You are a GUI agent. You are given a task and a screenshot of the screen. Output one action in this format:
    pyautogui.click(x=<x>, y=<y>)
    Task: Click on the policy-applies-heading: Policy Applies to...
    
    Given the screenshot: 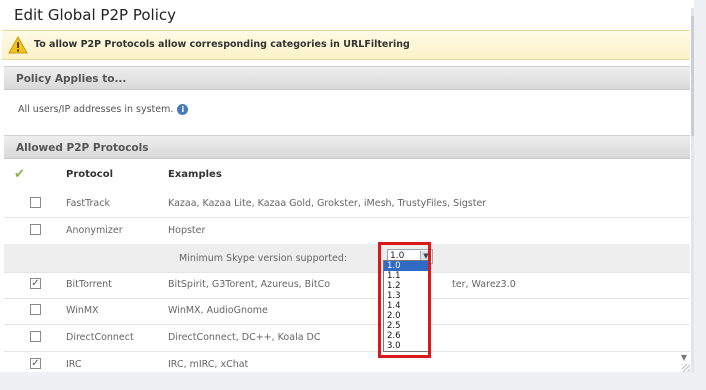 What is the action you would take?
    pyautogui.click(x=347, y=78)
    